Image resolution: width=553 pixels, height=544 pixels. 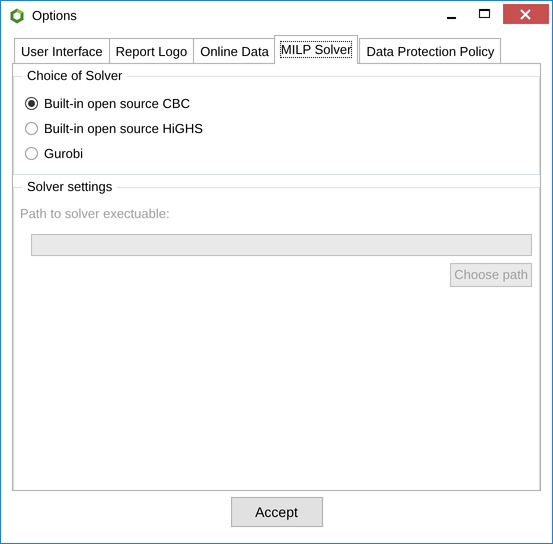 I want to click on close-button, so click(x=525, y=14).